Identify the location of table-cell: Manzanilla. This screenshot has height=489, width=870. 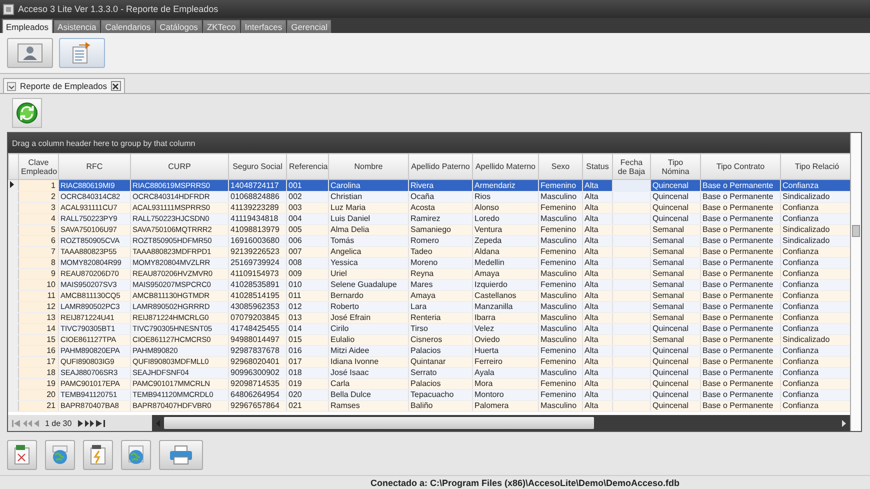
(493, 306).